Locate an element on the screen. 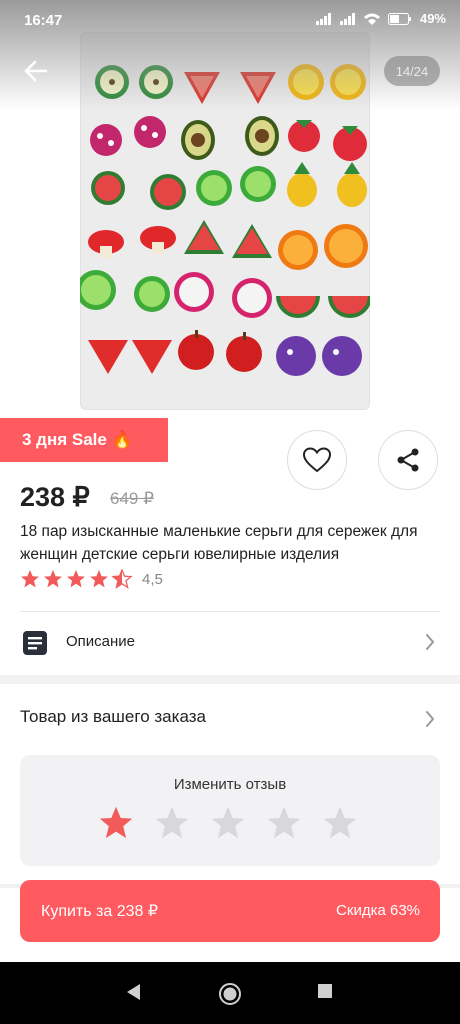  sale-badge: 3 дня Sale 🔥 is located at coordinates (84, 440).